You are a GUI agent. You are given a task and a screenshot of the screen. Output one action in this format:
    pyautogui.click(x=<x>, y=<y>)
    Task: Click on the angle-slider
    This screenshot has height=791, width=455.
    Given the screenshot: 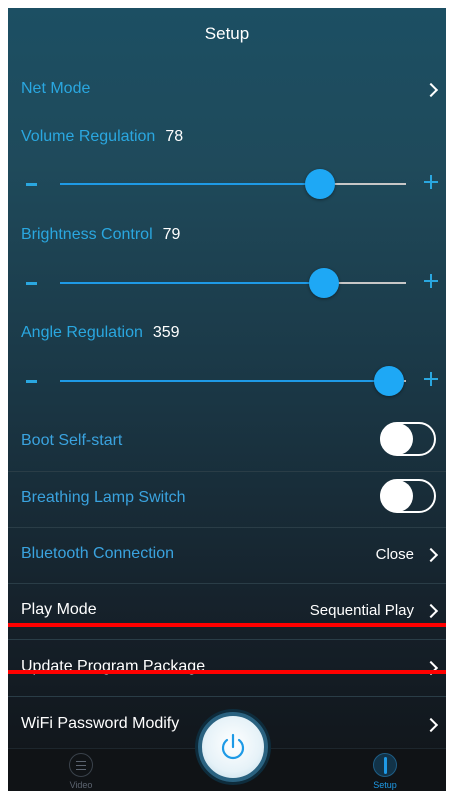 What is the action you would take?
    pyautogui.click(x=227, y=382)
    